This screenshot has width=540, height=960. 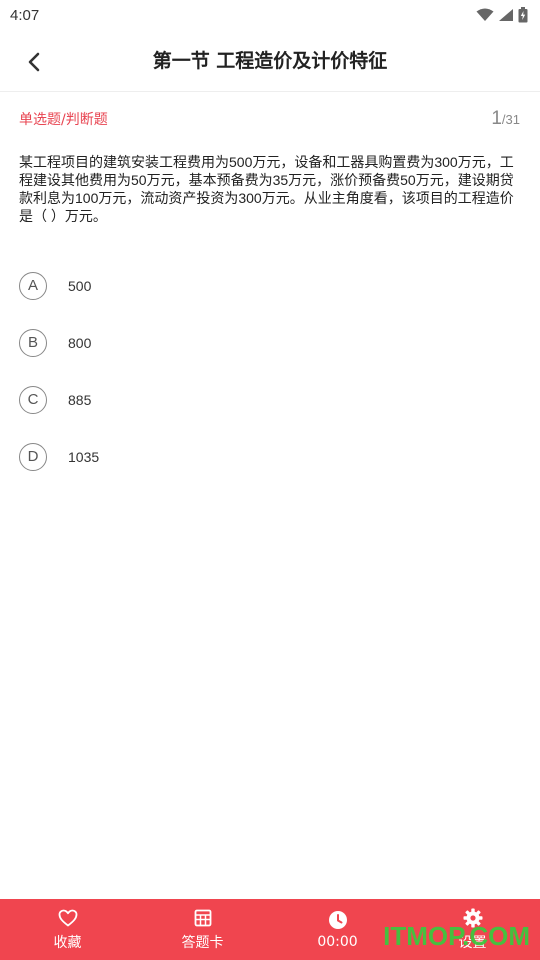 What do you see at coordinates (456, 936) in the screenshot?
I see `watermark-text: ITMOP.COM` at bounding box center [456, 936].